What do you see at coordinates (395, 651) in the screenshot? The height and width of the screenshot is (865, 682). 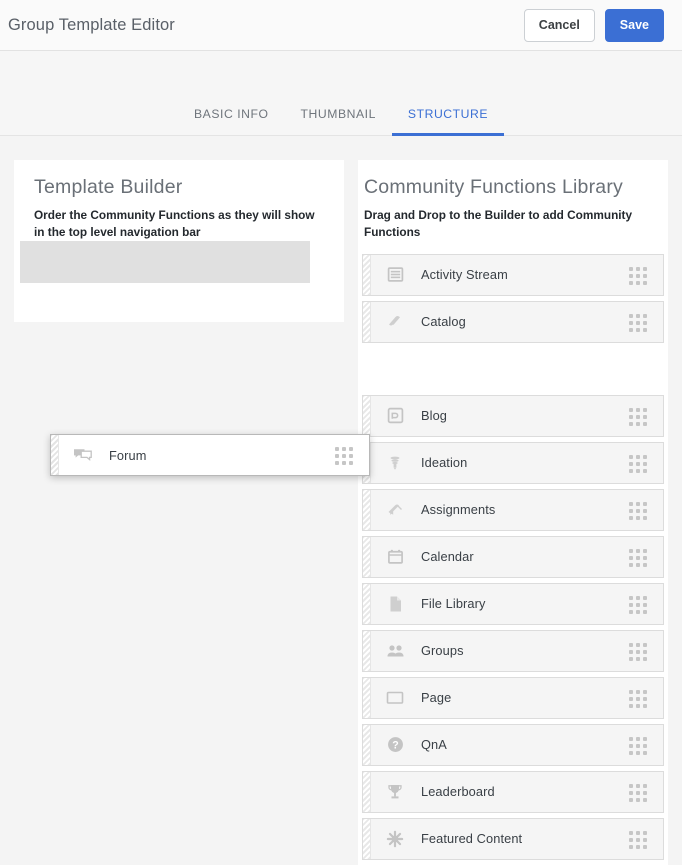 I see `groups-icon` at bounding box center [395, 651].